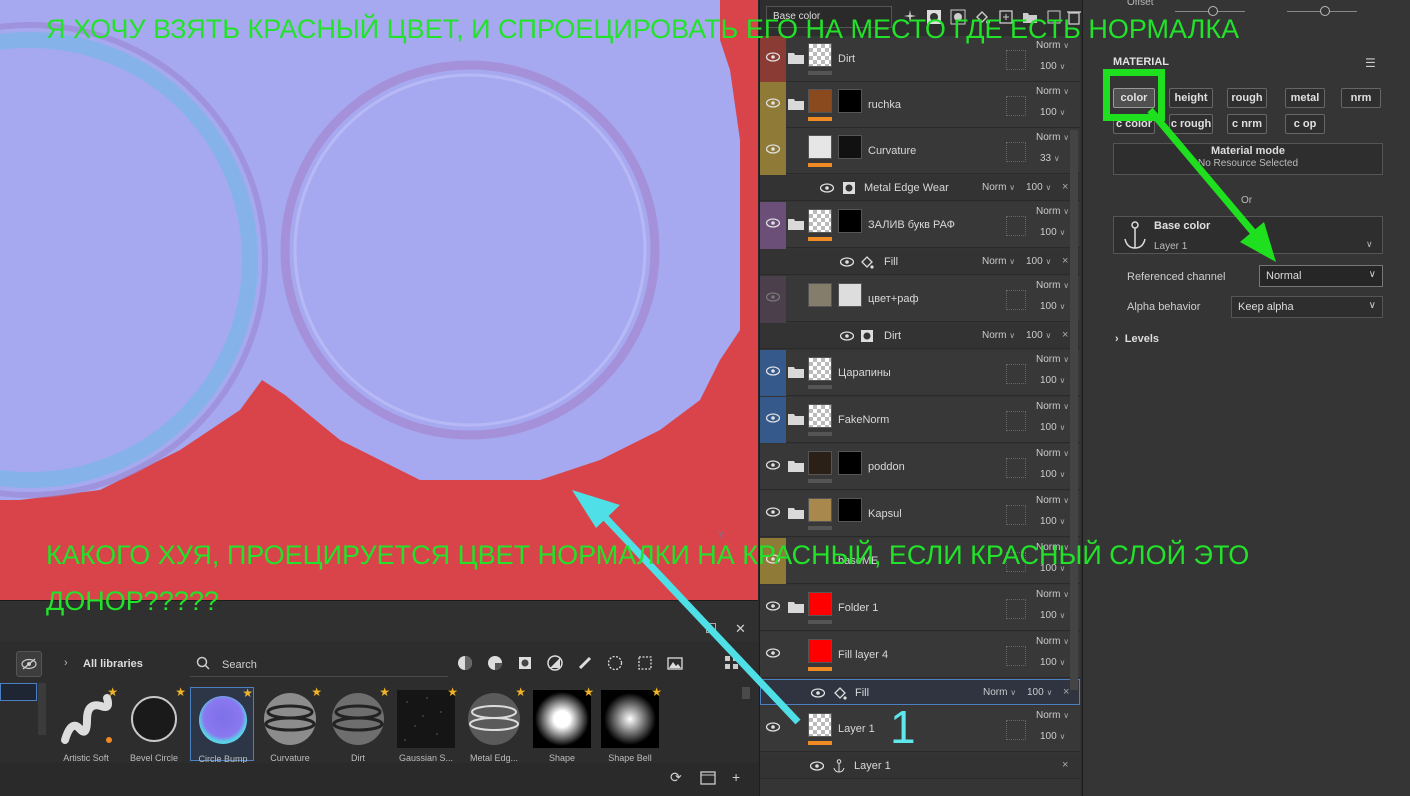 The image size is (1410, 796). What do you see at coordinates (562, 724) in the screenshot?
I see `resource-thumbnail: ★ Shape` at bounding box center [562, 724].